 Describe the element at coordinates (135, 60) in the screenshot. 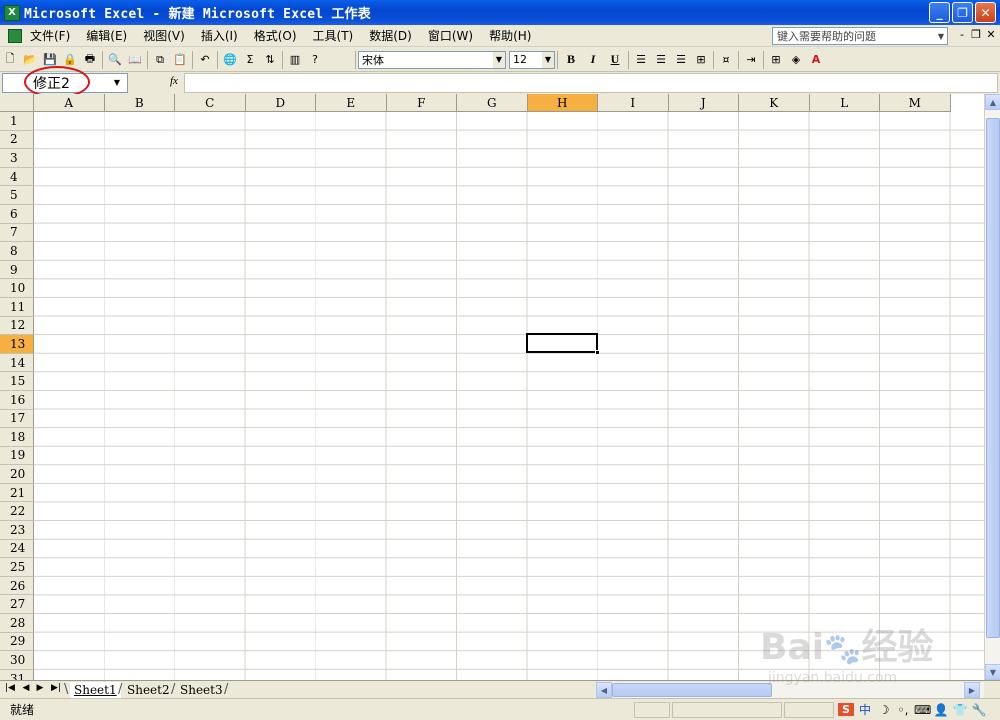

I see `research-icon: 📖` at that location.